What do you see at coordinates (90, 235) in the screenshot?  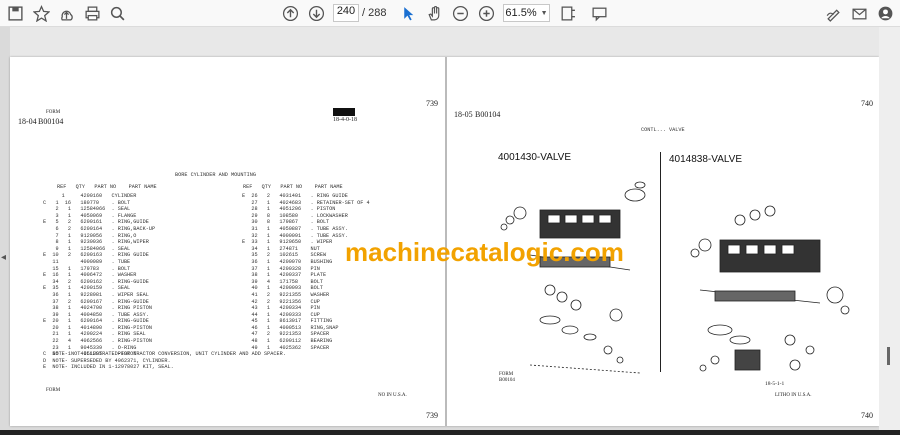 I see `parts-row: 7 1 9120056 . RING,O` at bounding box center [90, 235].